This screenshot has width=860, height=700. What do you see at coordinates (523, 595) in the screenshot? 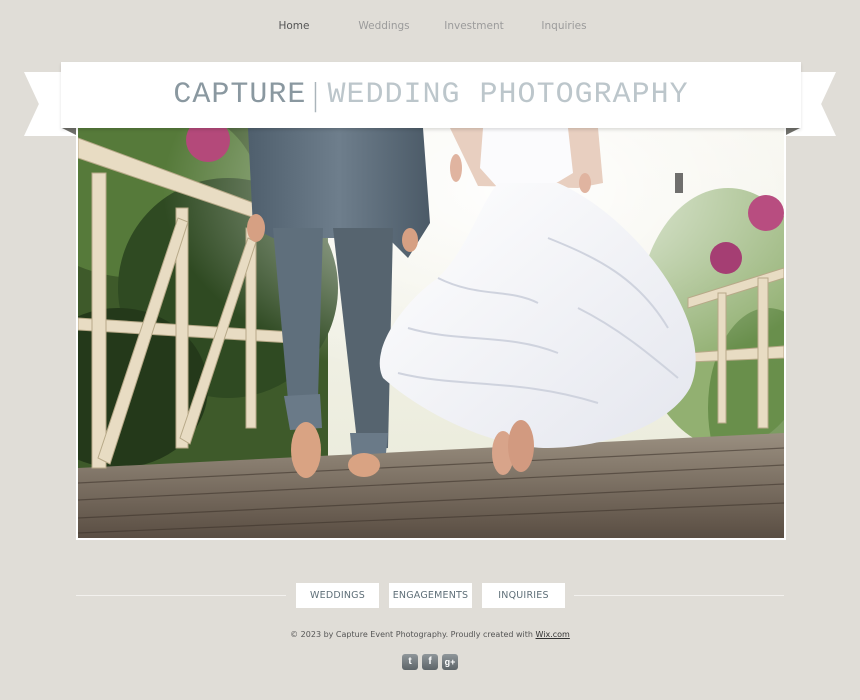
I see `inquiries-button: INQUIRIES` at bounding box center [523, 595].